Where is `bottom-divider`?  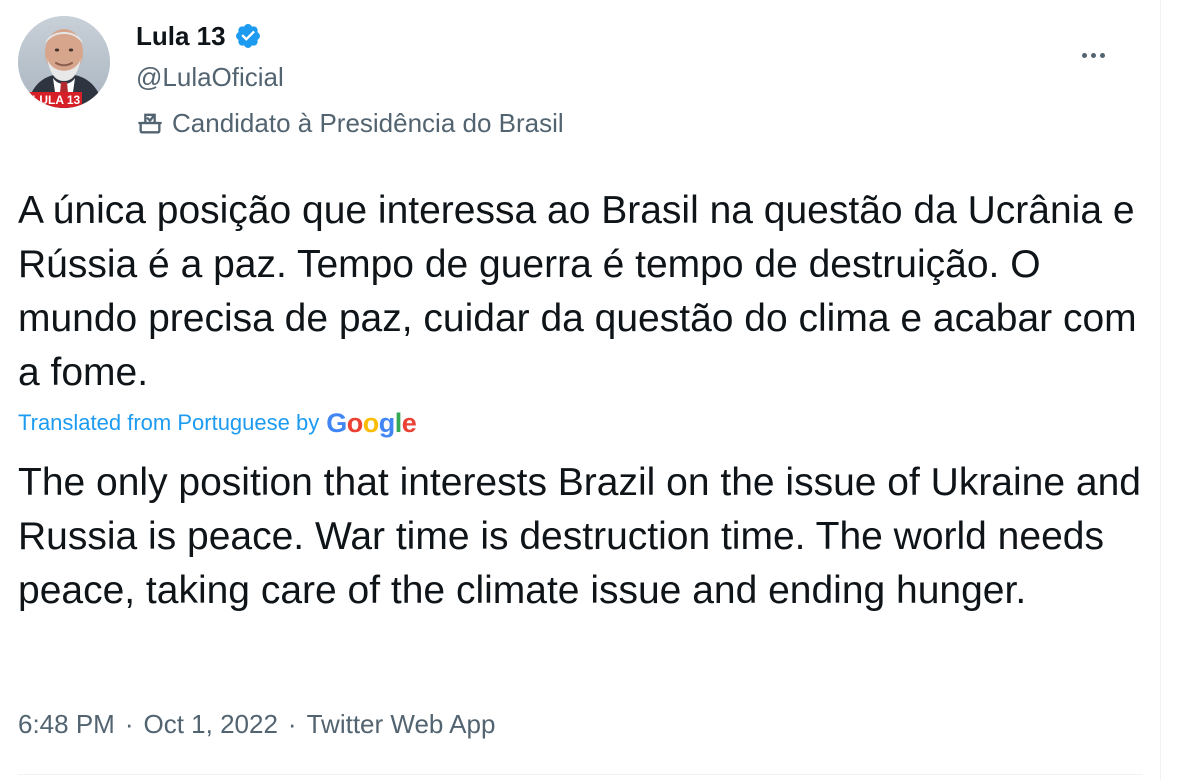 bottom-divider is located at coordinates (580, 774).